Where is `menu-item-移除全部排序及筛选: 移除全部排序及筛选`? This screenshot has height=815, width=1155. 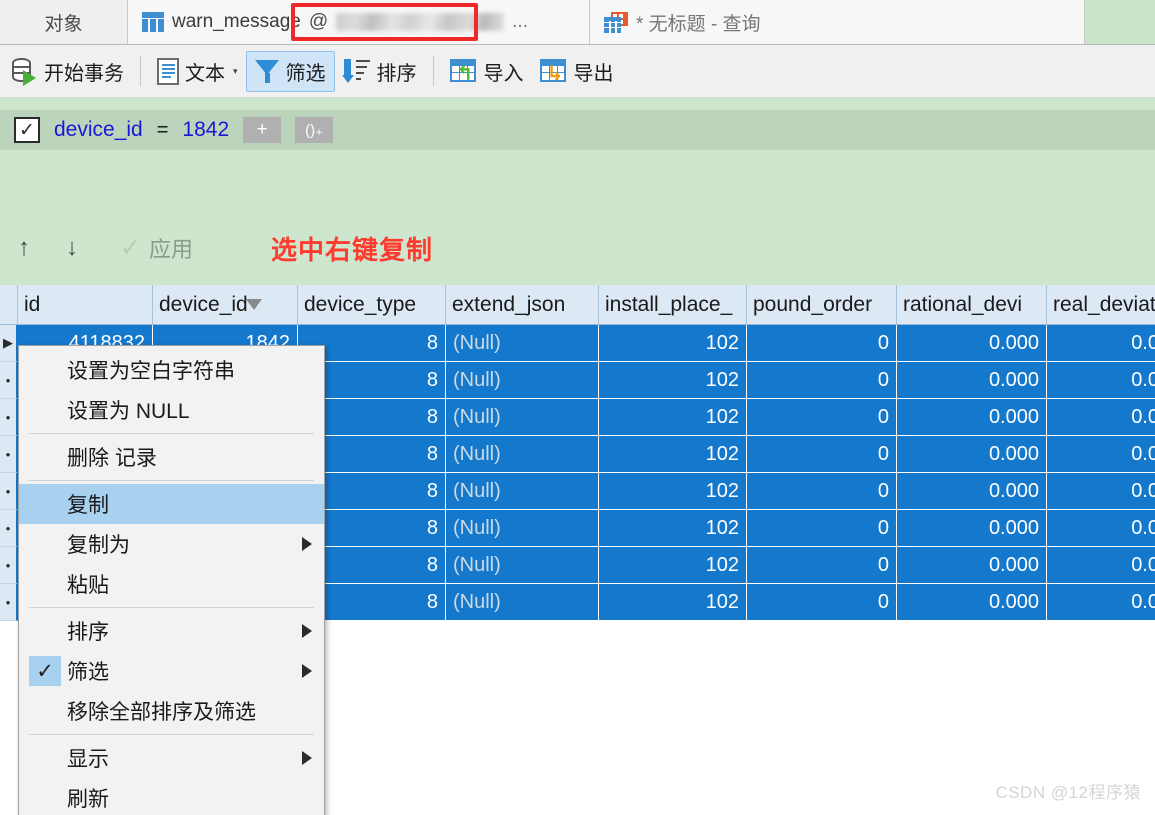 menu-item-移除全部排序及筛选: 移除全部排序及筛选 is located at coordinates (171, 711).